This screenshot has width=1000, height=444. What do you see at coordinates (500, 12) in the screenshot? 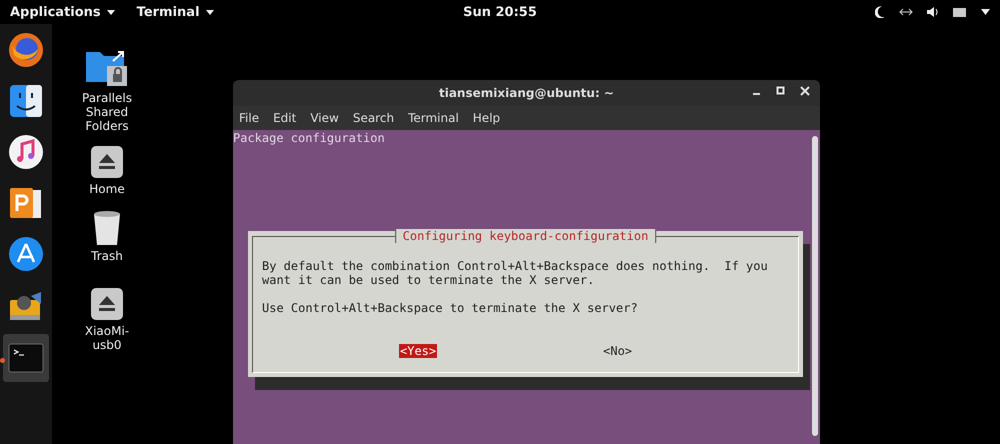
I see `clock: Sun 20:55` at bounding box center [500, 12].